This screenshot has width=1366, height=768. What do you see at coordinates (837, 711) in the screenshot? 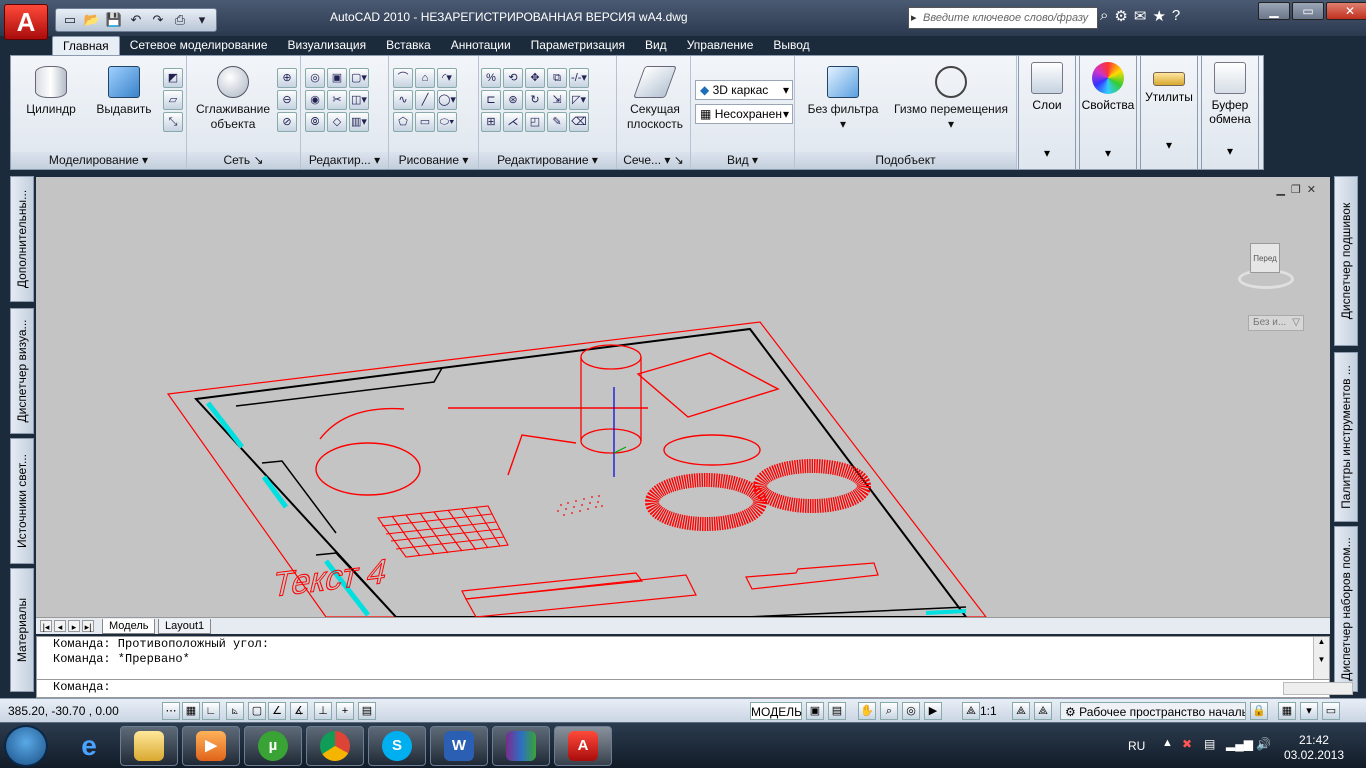
I see `quick-view-drawings-icon: ▤` at bounding box center [837, 711].